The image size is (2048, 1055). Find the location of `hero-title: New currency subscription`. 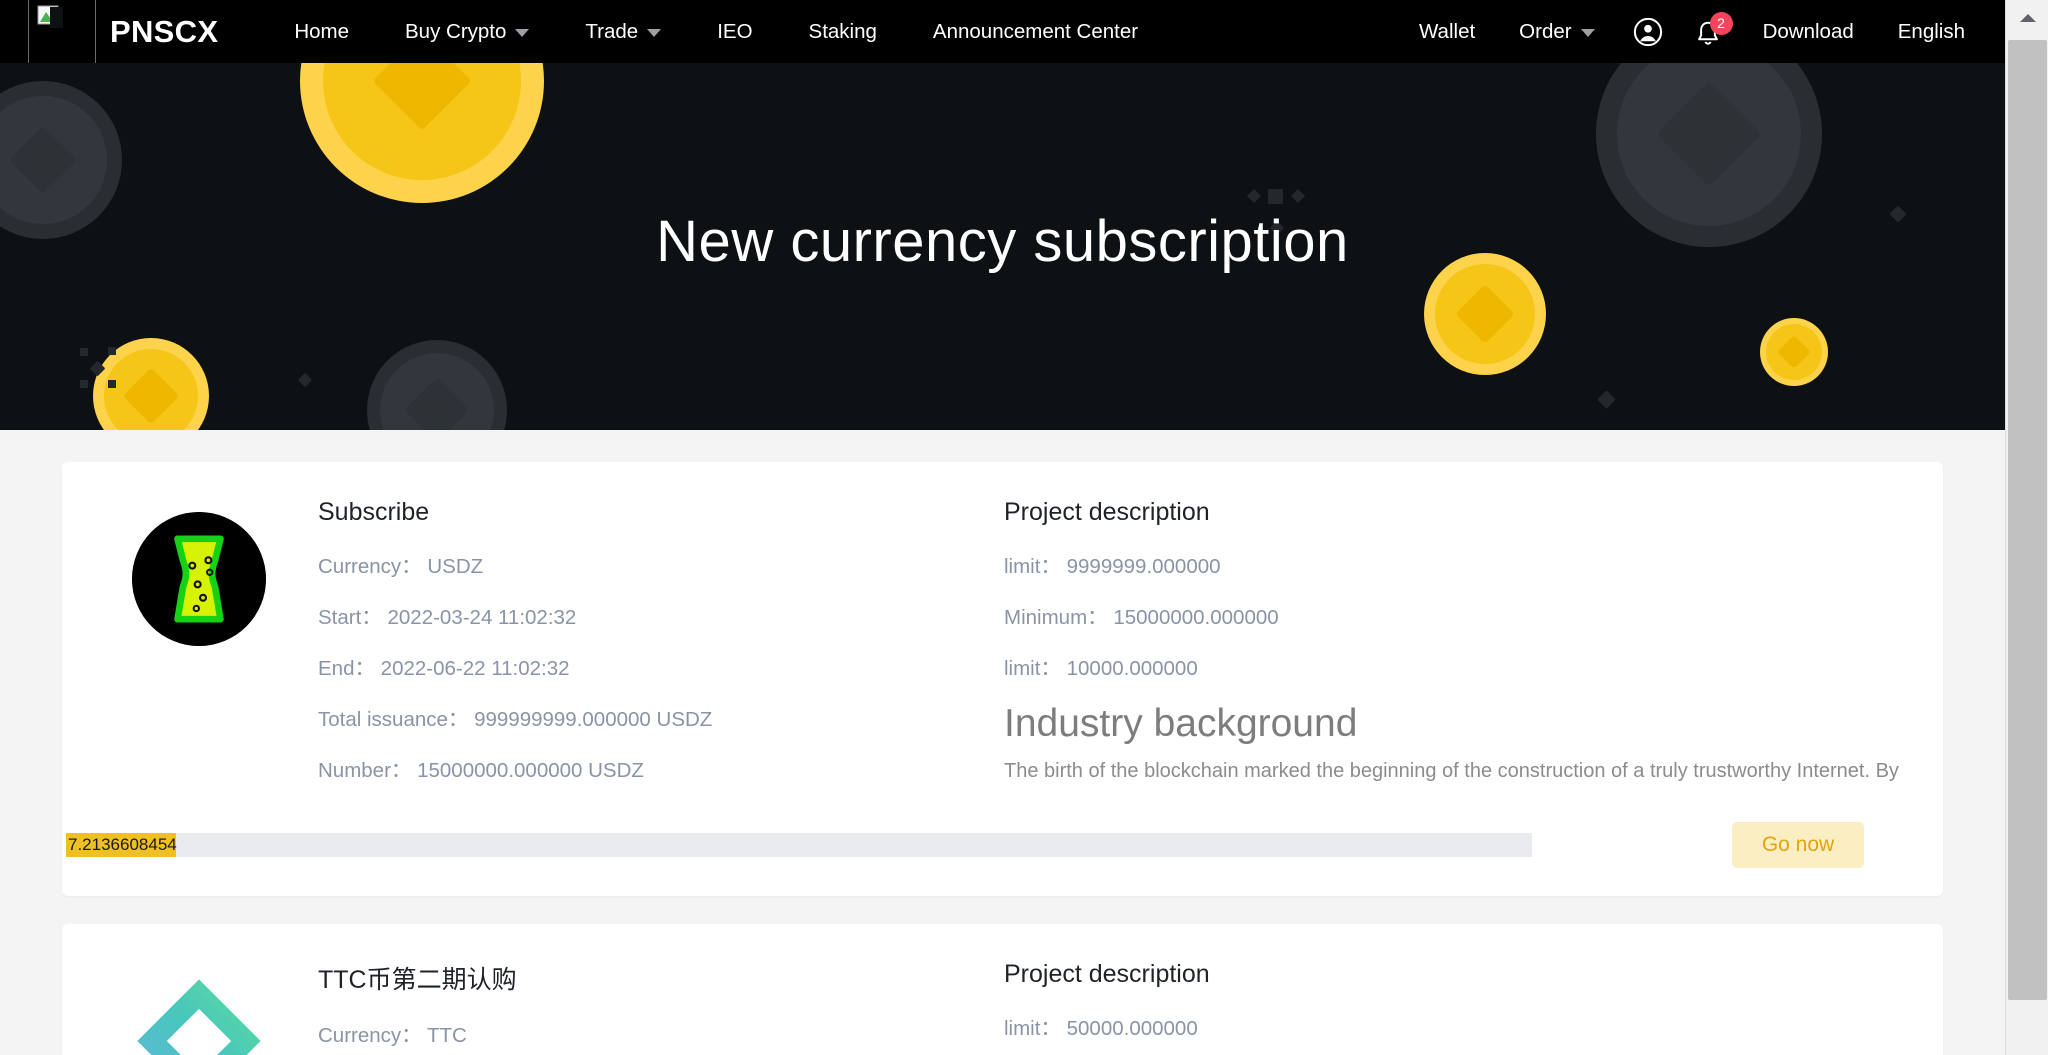

hero-title: New currency subscription is located at coordinates (1002, 241).